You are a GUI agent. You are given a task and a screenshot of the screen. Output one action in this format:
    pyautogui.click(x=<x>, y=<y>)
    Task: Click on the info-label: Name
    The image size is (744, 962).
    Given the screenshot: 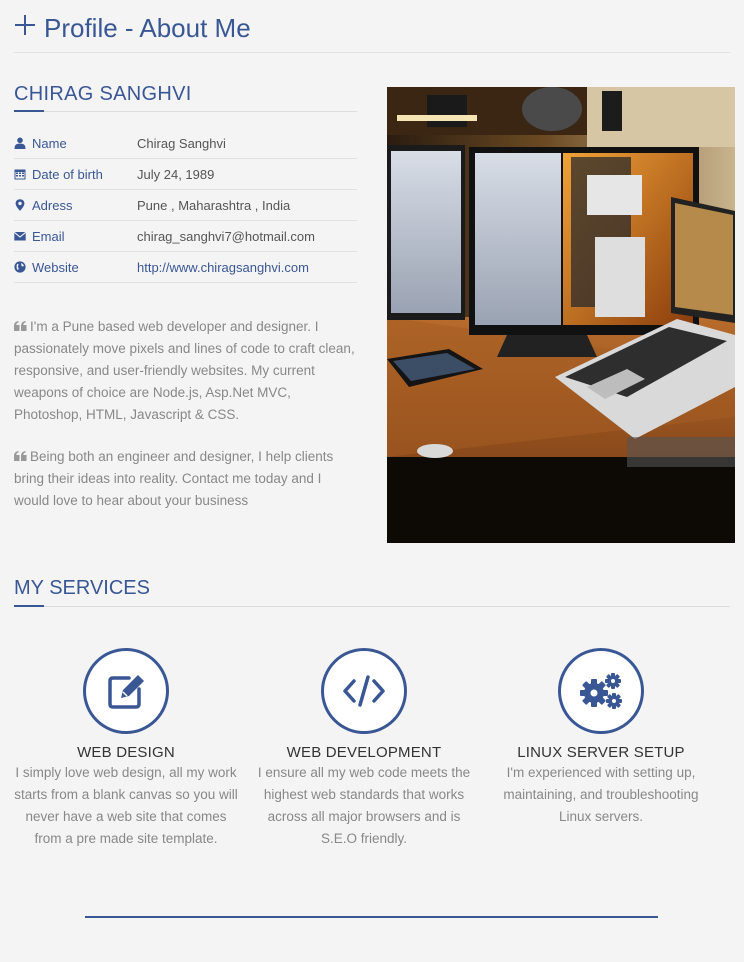 What is the action you would take?
    pyautogui.click(x=49, y=143)
    